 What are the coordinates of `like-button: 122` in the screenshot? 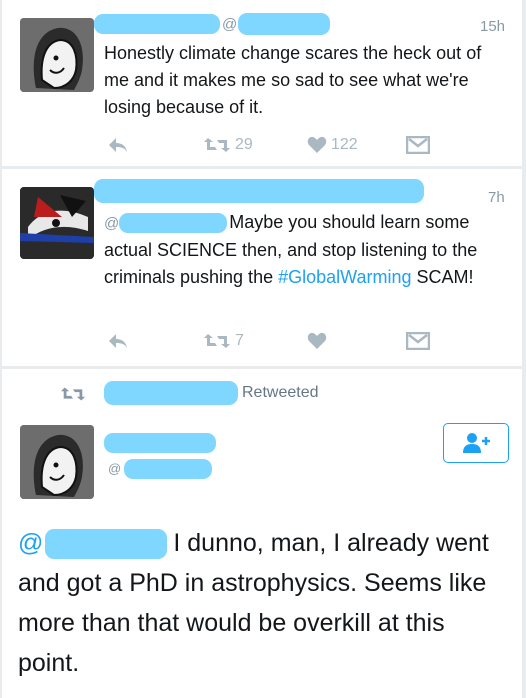 It's located at (332, 145).